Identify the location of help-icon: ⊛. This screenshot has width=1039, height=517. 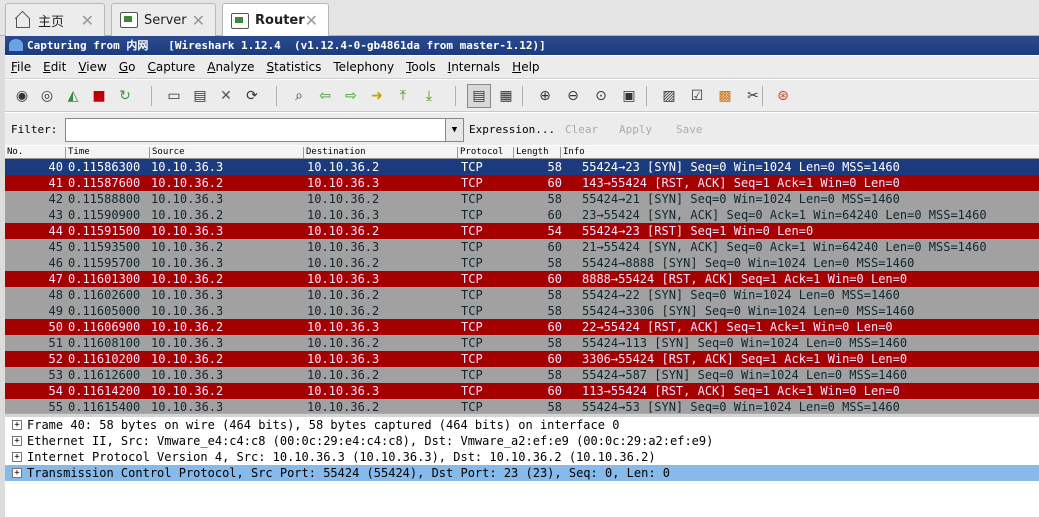
(783, 96).